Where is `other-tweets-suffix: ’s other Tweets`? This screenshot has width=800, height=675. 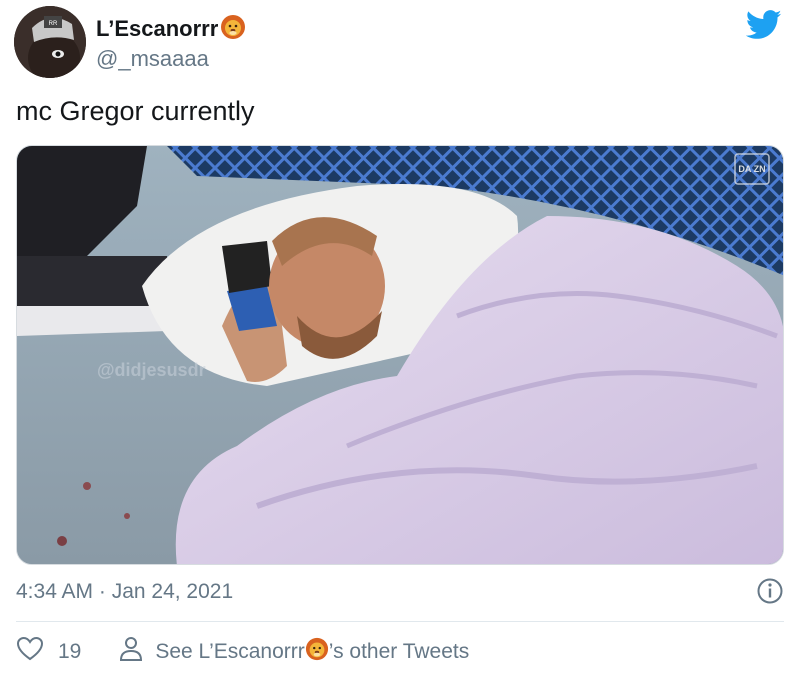
other-tweets-suffix: ’s other Tweets is located at coordinates (399, 651).